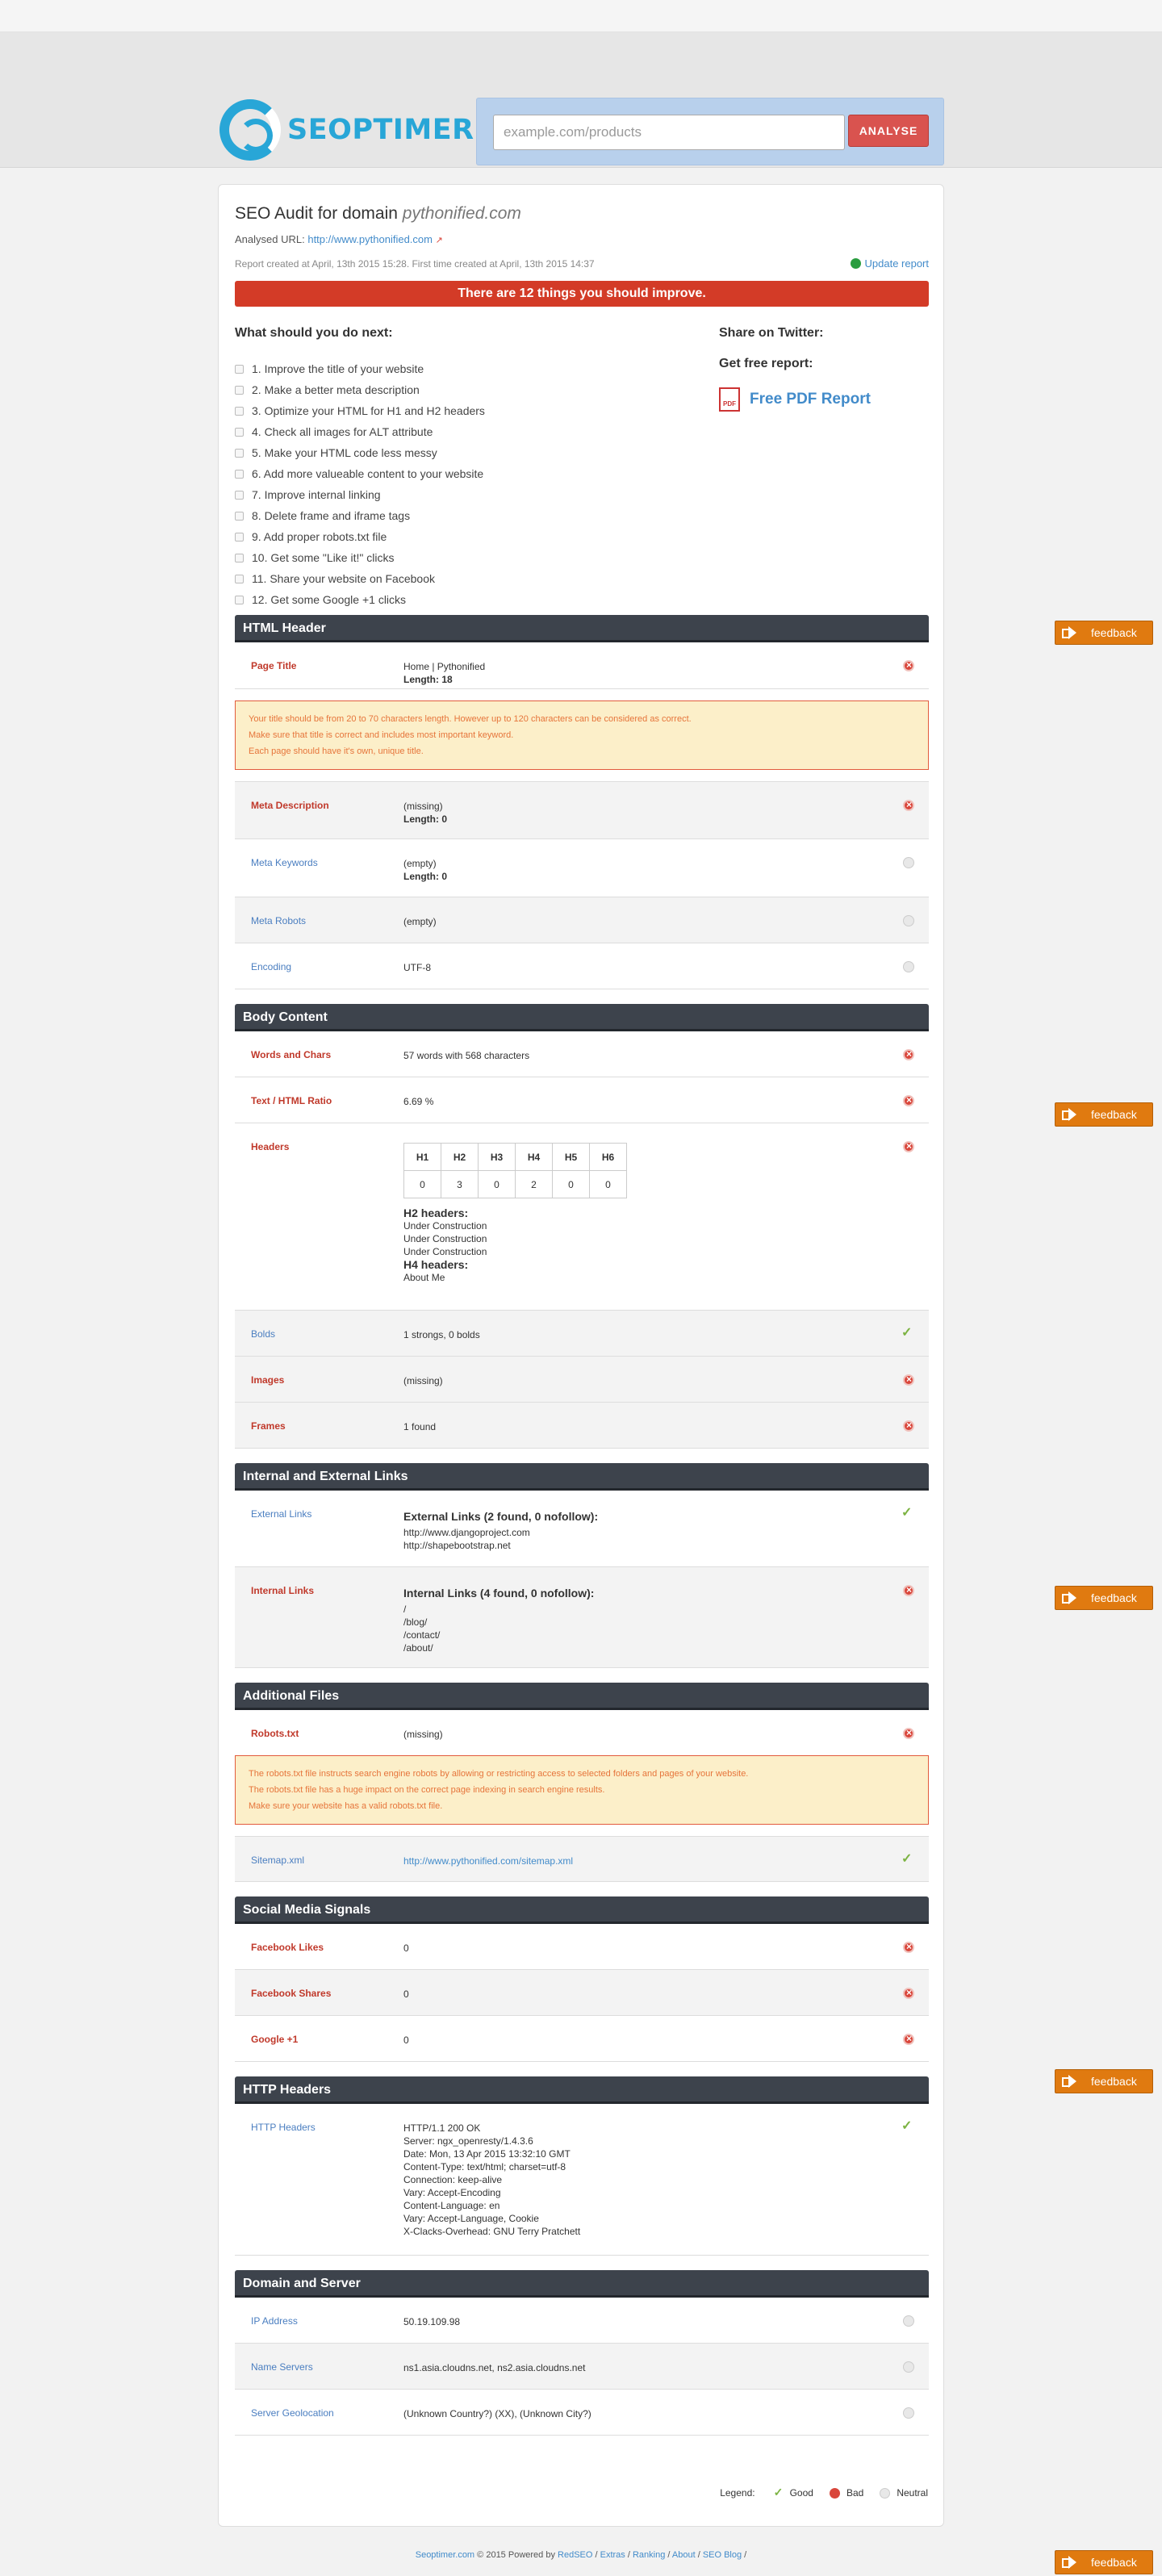 The height and width of the screenshot is (2576, 1162). I want to click on todo-item: 9. Add proper robots.txt file, so click(582, 536).